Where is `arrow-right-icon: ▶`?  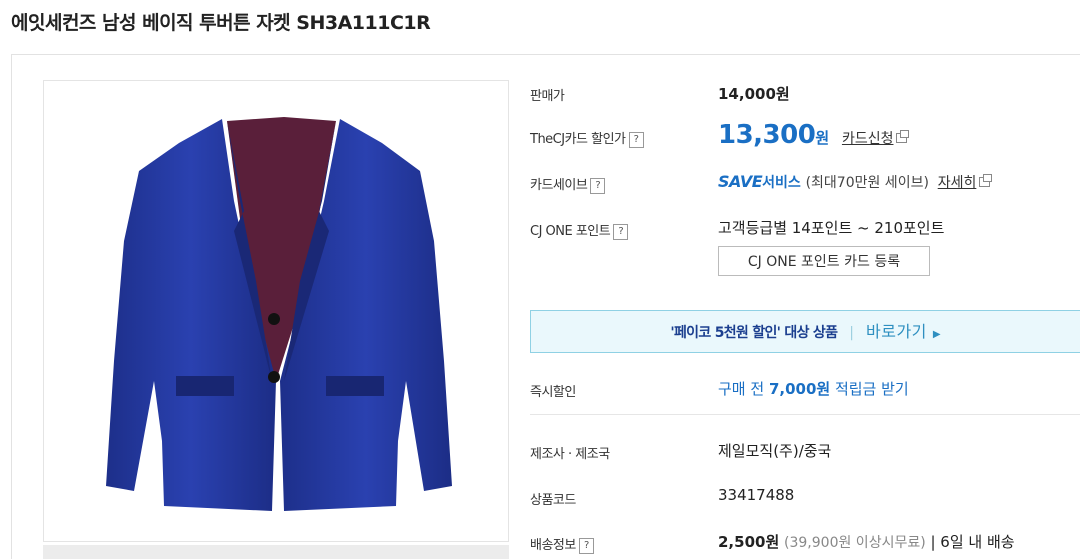 arrow-right-icon: ▶ is located at coordinates (936, 334).